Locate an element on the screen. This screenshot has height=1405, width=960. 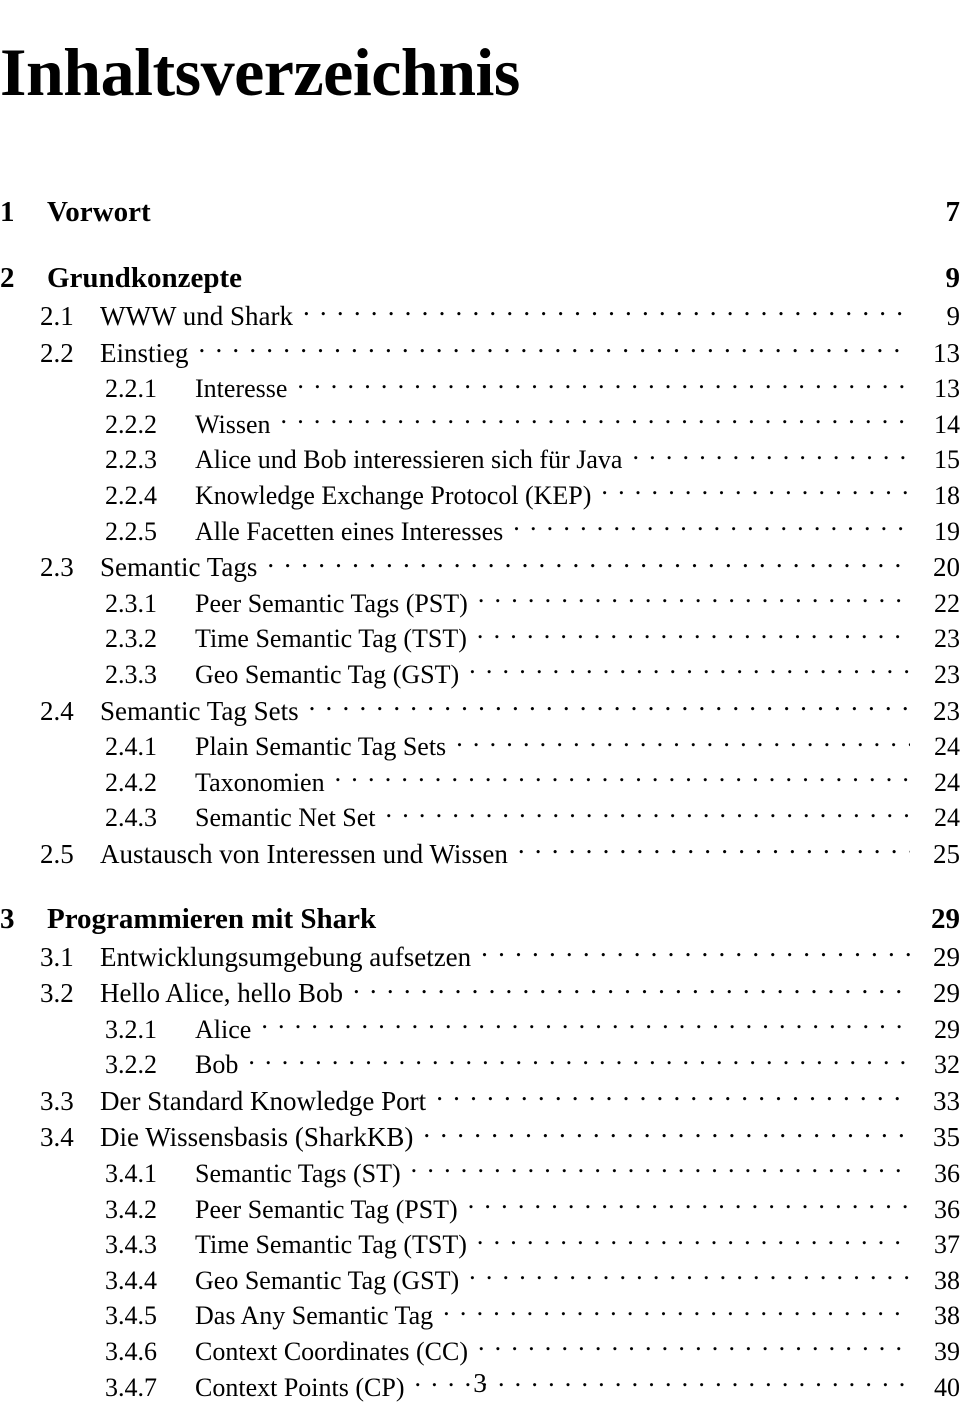
toc-entry-number: 1 is located at coordinates (7, 212).